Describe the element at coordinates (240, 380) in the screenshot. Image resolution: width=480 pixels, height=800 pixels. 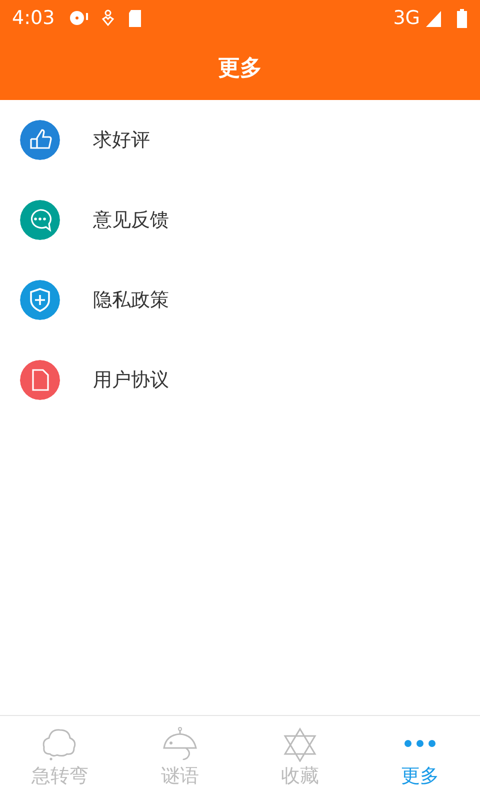
I see `menu-item: 用户协议` at that location.